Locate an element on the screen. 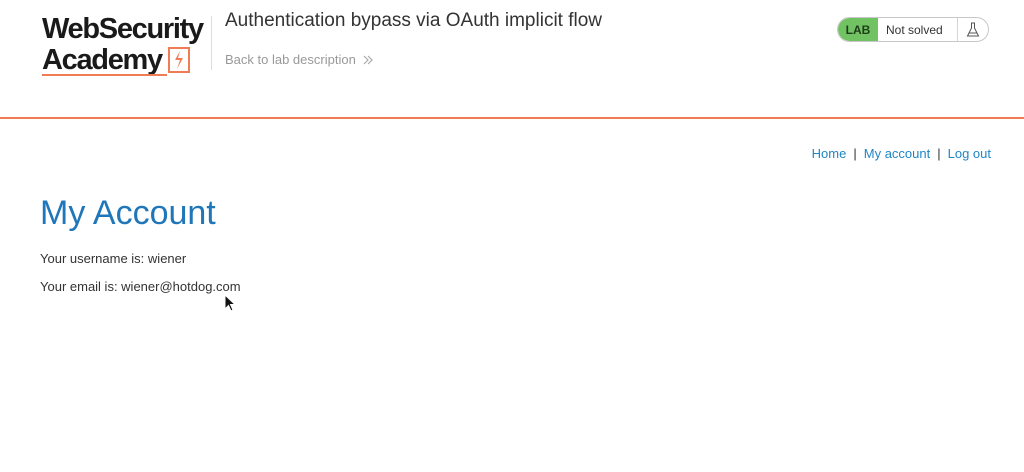 The width and height of the screenshot is (1024, 472). double-chevron-right-icon is located at coordinates (368, 59).